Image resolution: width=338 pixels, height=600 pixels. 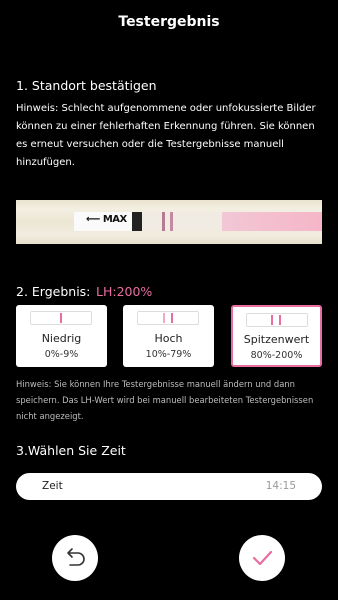 I want to click on strip-absorbent-end, so click(x=272, y=221).